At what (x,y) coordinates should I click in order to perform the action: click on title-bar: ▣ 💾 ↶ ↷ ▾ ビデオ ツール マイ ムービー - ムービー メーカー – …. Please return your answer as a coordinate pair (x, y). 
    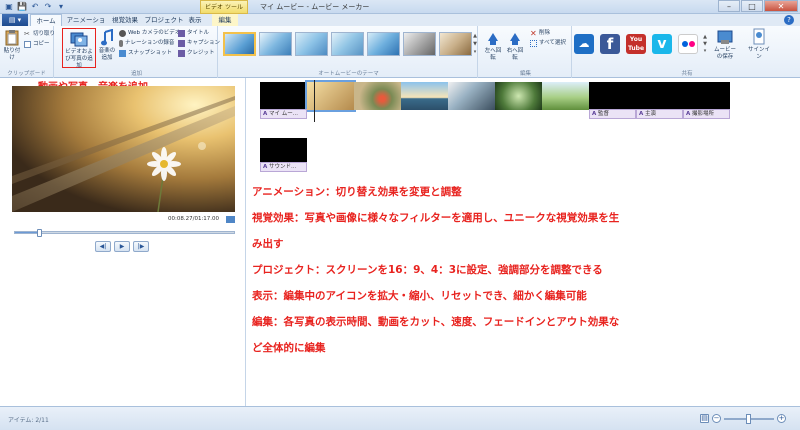
    Looking at the image, I should click on (400, 7).